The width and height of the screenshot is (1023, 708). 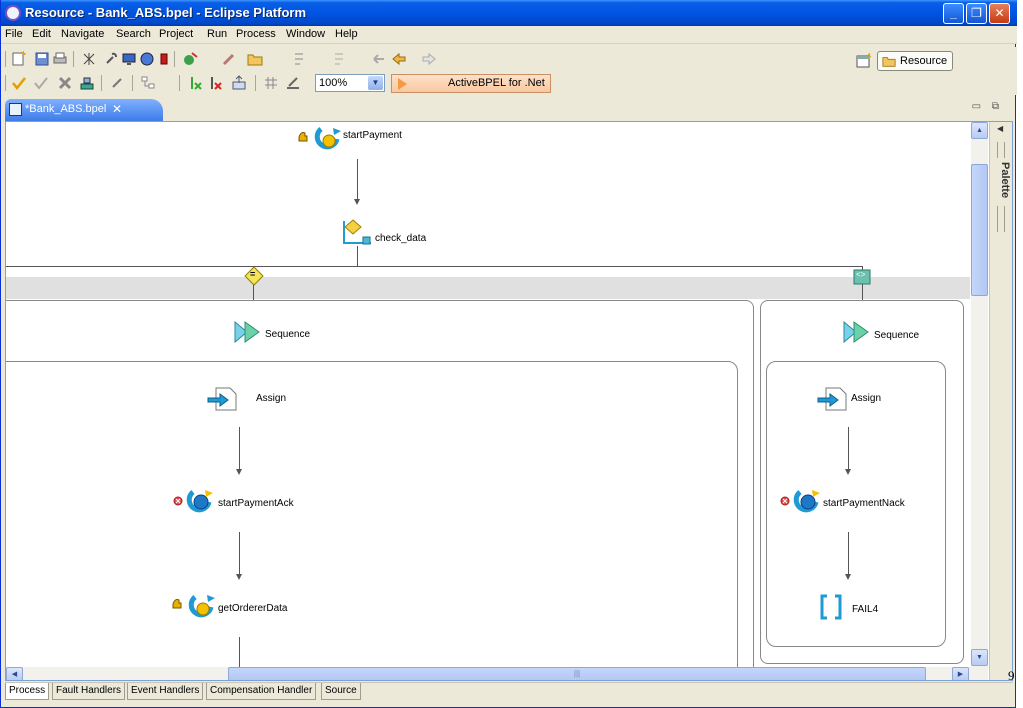 What do you see at coordinates (195, 606) in the screenshot?
I see `invoke-activity-icon` at bounding box center [195, 606].